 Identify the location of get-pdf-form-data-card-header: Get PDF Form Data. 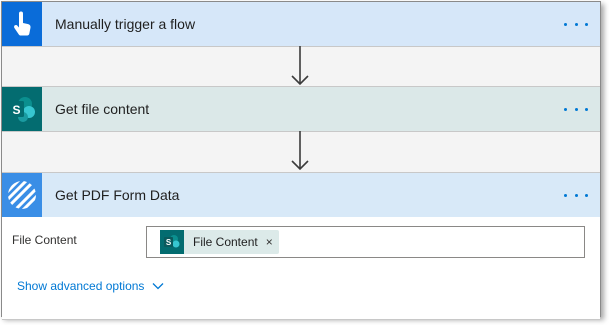
(301, 195).